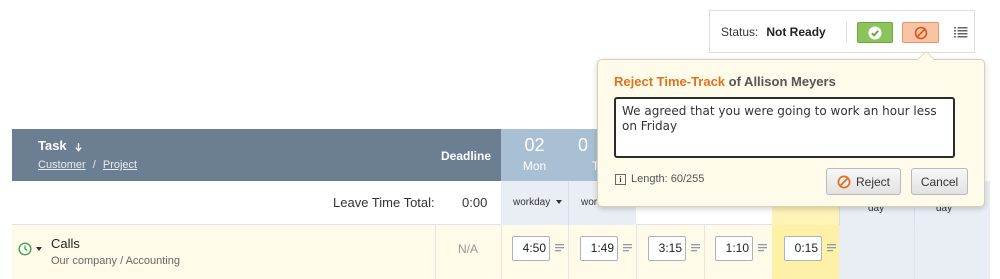 The image size is (1000, 279). I want to click on column-subheader: Customer / Project, so click(87, 165).